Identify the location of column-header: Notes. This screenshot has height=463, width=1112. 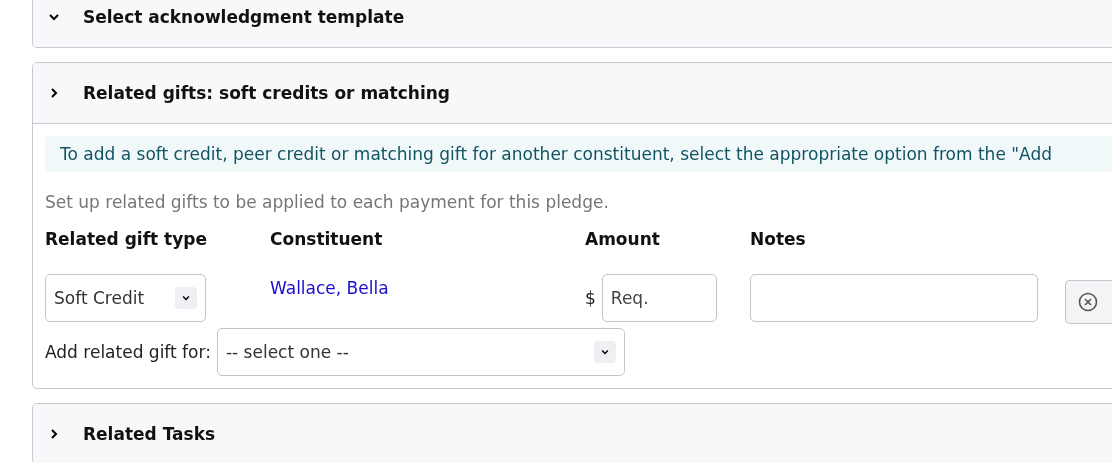
(778, 239).